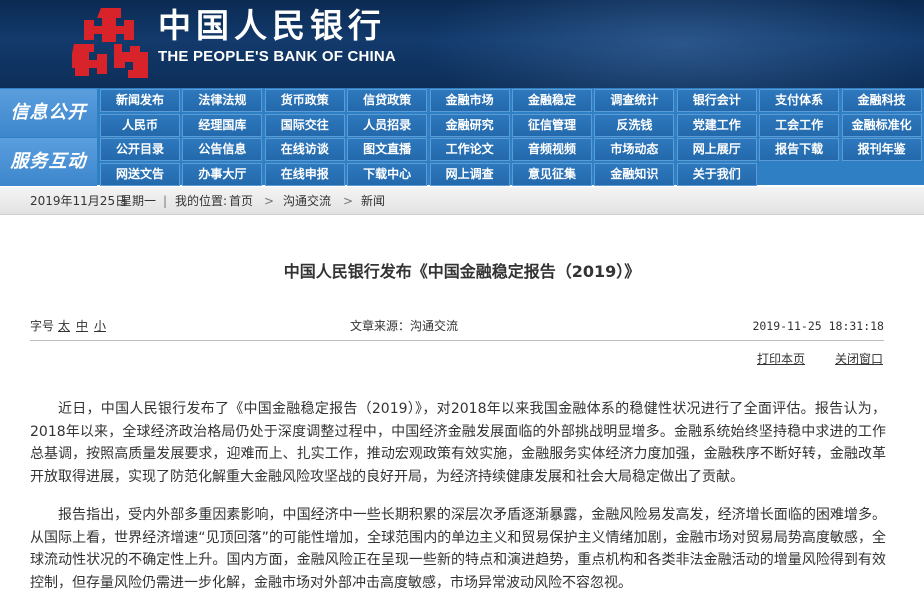 The height and width of the screenshot is (612, 924). I want to click on nav-item: 金融市场, so click(469, 100).